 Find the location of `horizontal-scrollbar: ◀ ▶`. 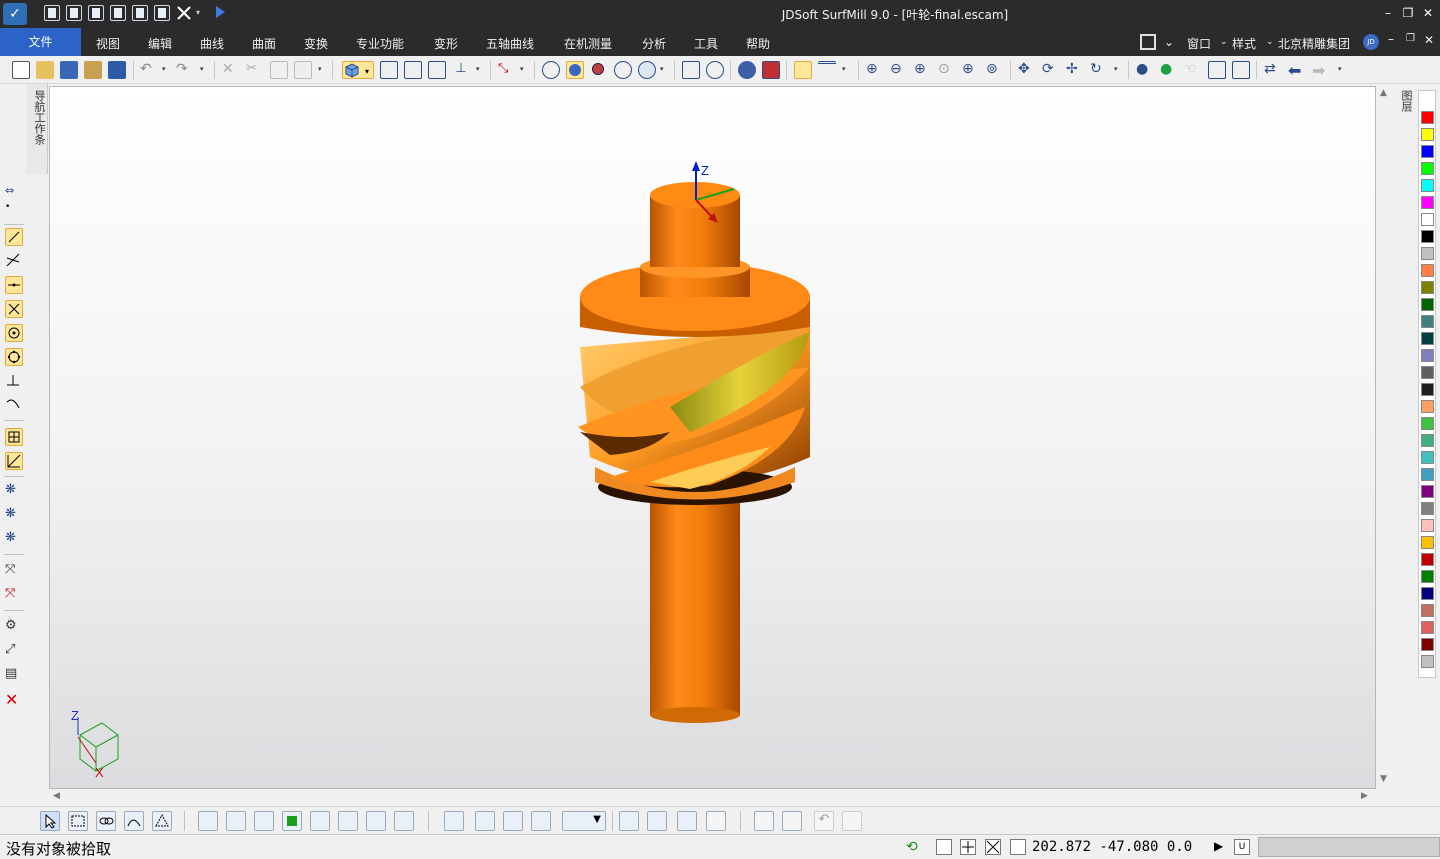

horizontal-scrollbar: ◀ ▶ is located at coordinates (712, 797).